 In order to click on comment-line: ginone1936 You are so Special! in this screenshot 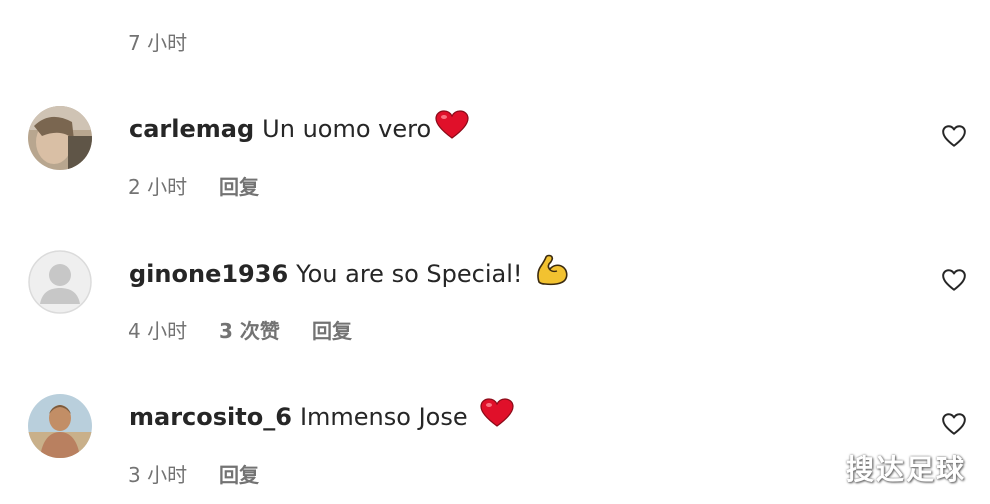, I will do `click(349, 273)`.